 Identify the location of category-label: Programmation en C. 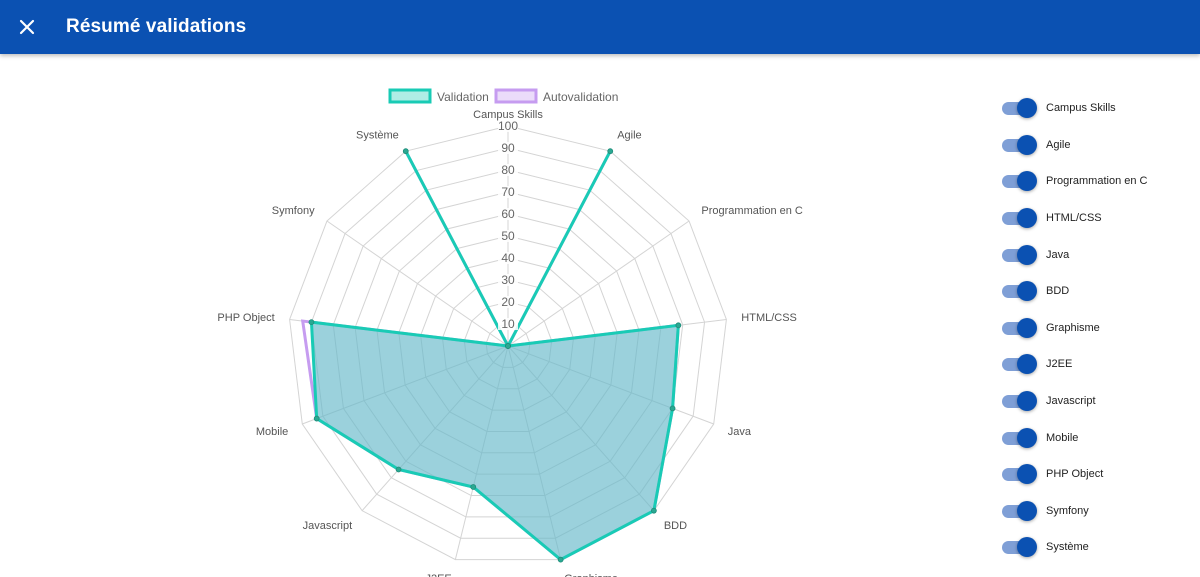
(752, 211).